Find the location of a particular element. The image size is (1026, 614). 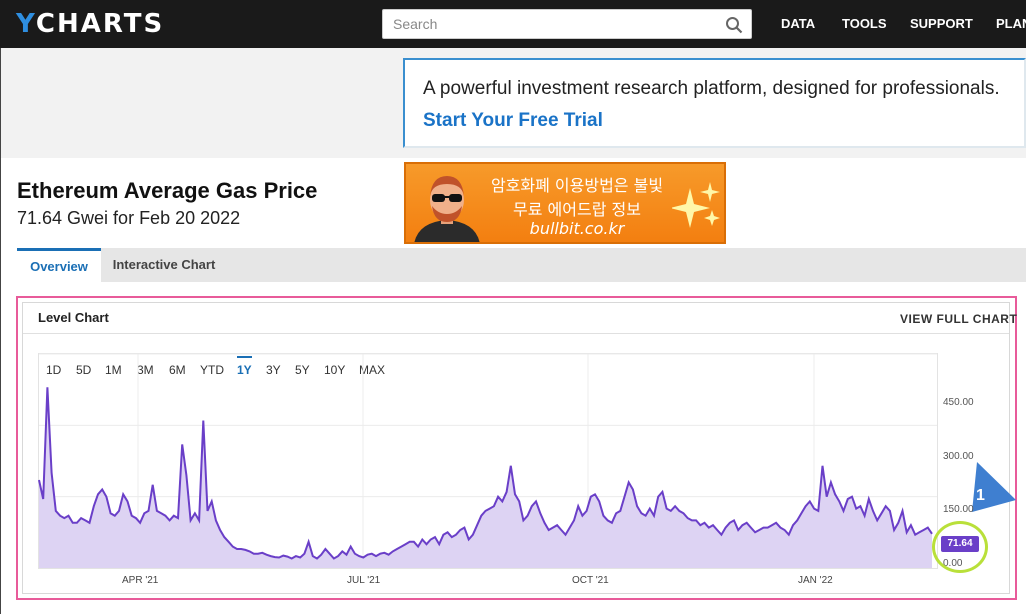

x-tick-label: APR '21 is located at coordinates (140, 580).